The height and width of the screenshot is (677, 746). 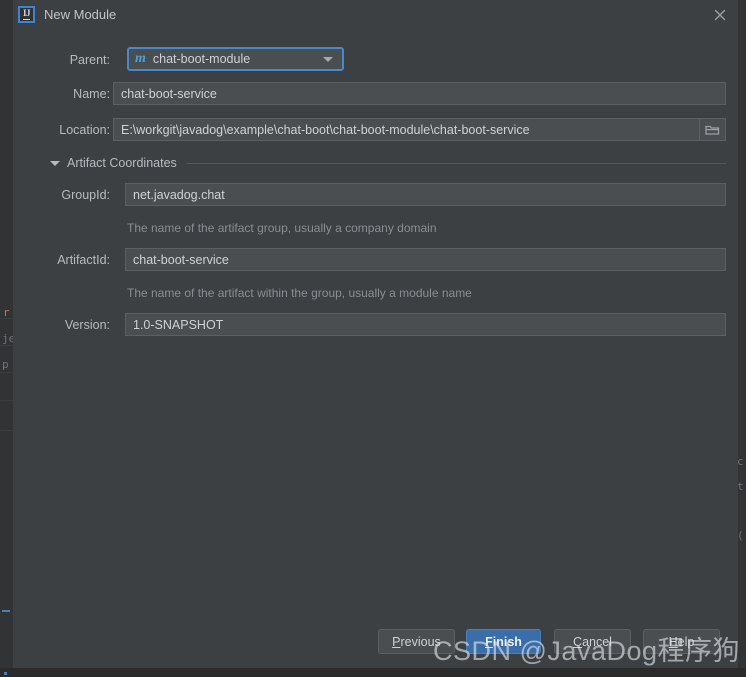 I want to click on cancel-button: Cancel, so click(x=592, y=641).